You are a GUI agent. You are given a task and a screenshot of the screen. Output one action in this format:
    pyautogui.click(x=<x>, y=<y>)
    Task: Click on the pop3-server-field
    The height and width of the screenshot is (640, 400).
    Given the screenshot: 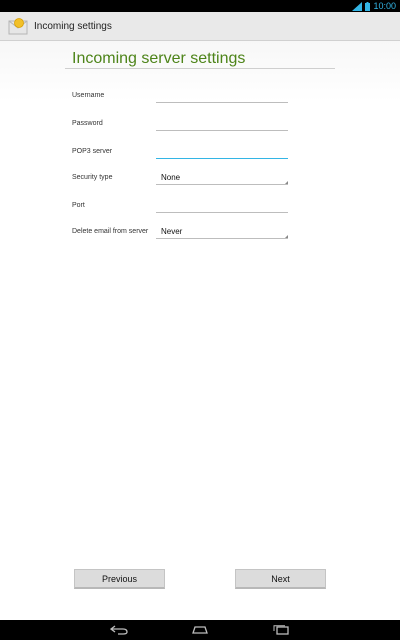 What is the action you would take?
    pyautogui.click(x=222, y=154)
    